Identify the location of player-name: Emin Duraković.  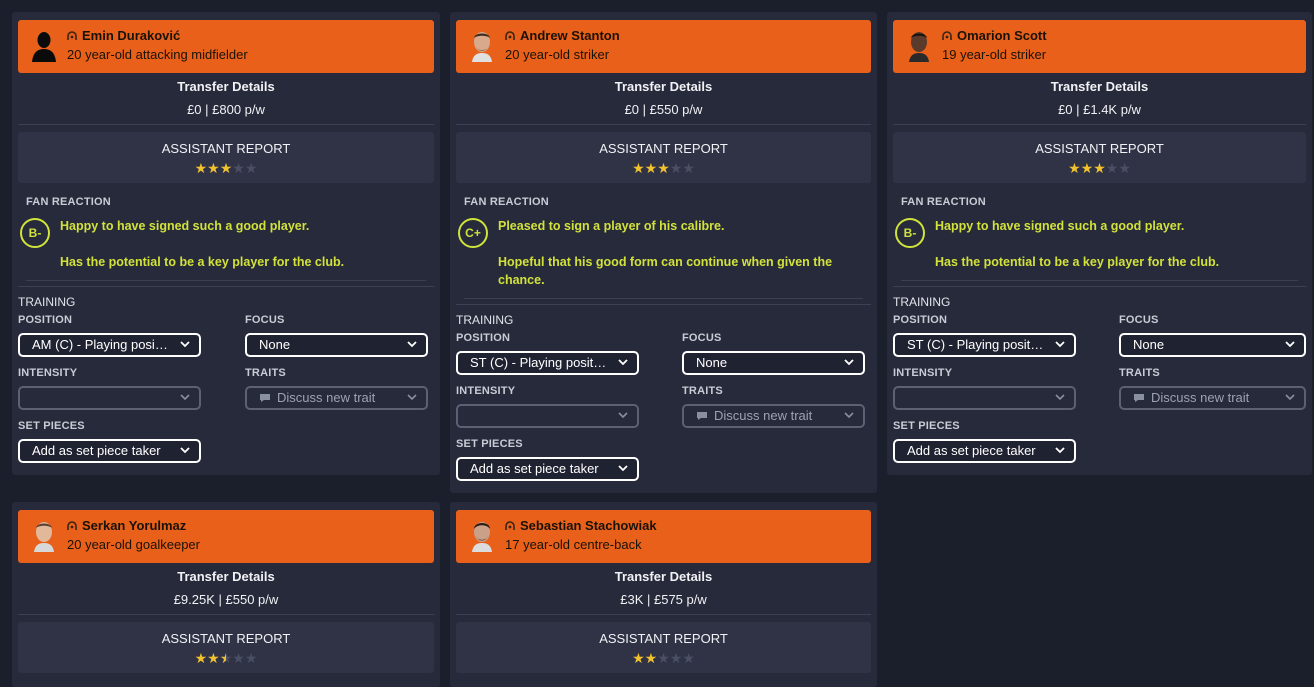
(131, 35).